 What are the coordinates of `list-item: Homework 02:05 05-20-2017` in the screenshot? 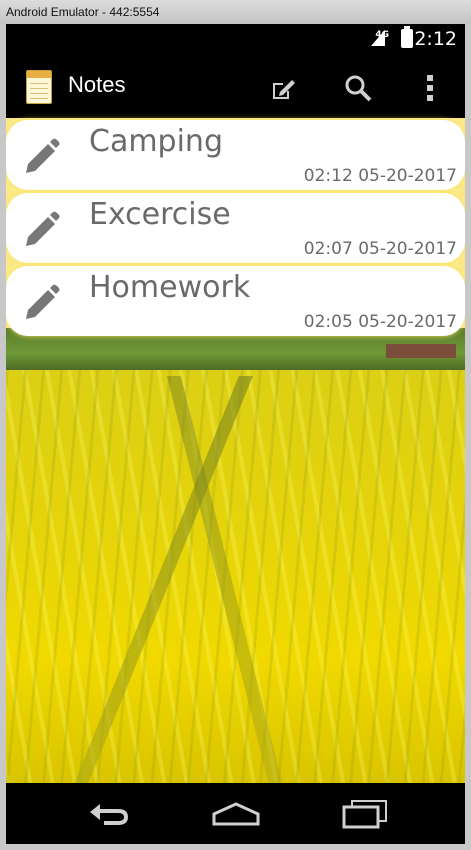 It's located at (235, 301).